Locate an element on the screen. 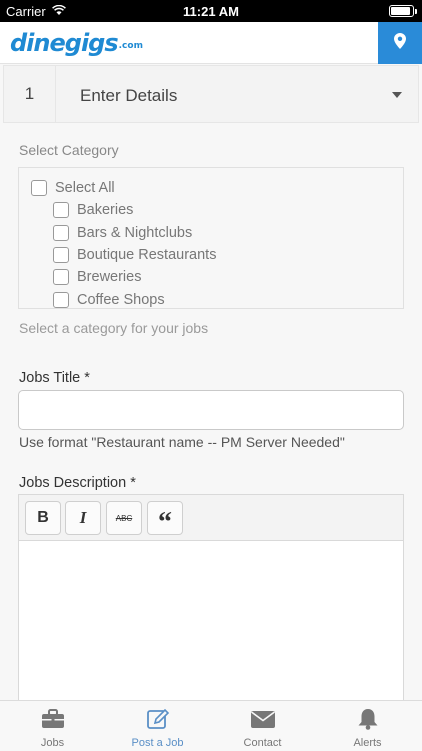  tab-label: Contact is located at coordinates (262, 743).